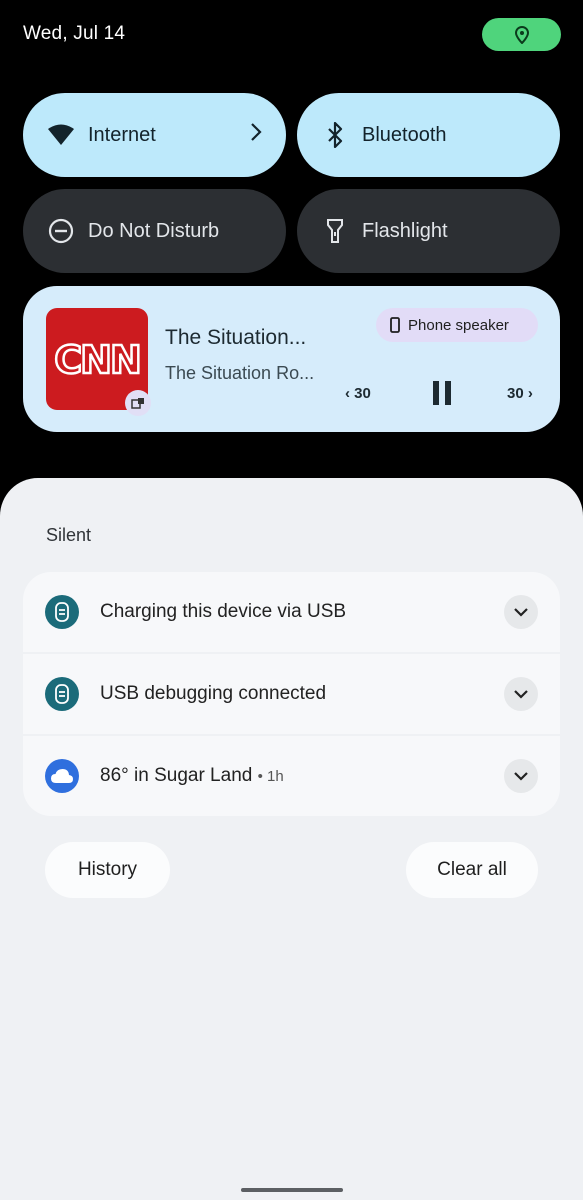  What do you see at coordinates (213, 693) in the screenshot?
I see `notification-text: USB debugging connected` at bounding box center [213, 693].